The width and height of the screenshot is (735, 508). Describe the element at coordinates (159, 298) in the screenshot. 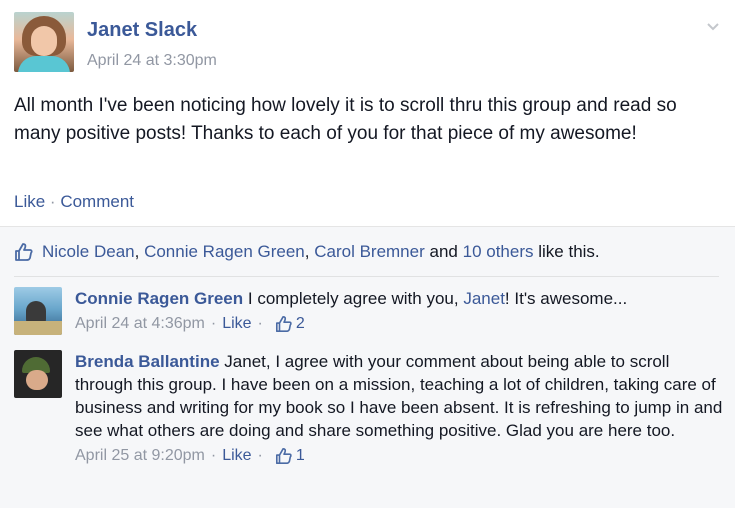

I see `comment-author: Connie Ragen Green` at that location.